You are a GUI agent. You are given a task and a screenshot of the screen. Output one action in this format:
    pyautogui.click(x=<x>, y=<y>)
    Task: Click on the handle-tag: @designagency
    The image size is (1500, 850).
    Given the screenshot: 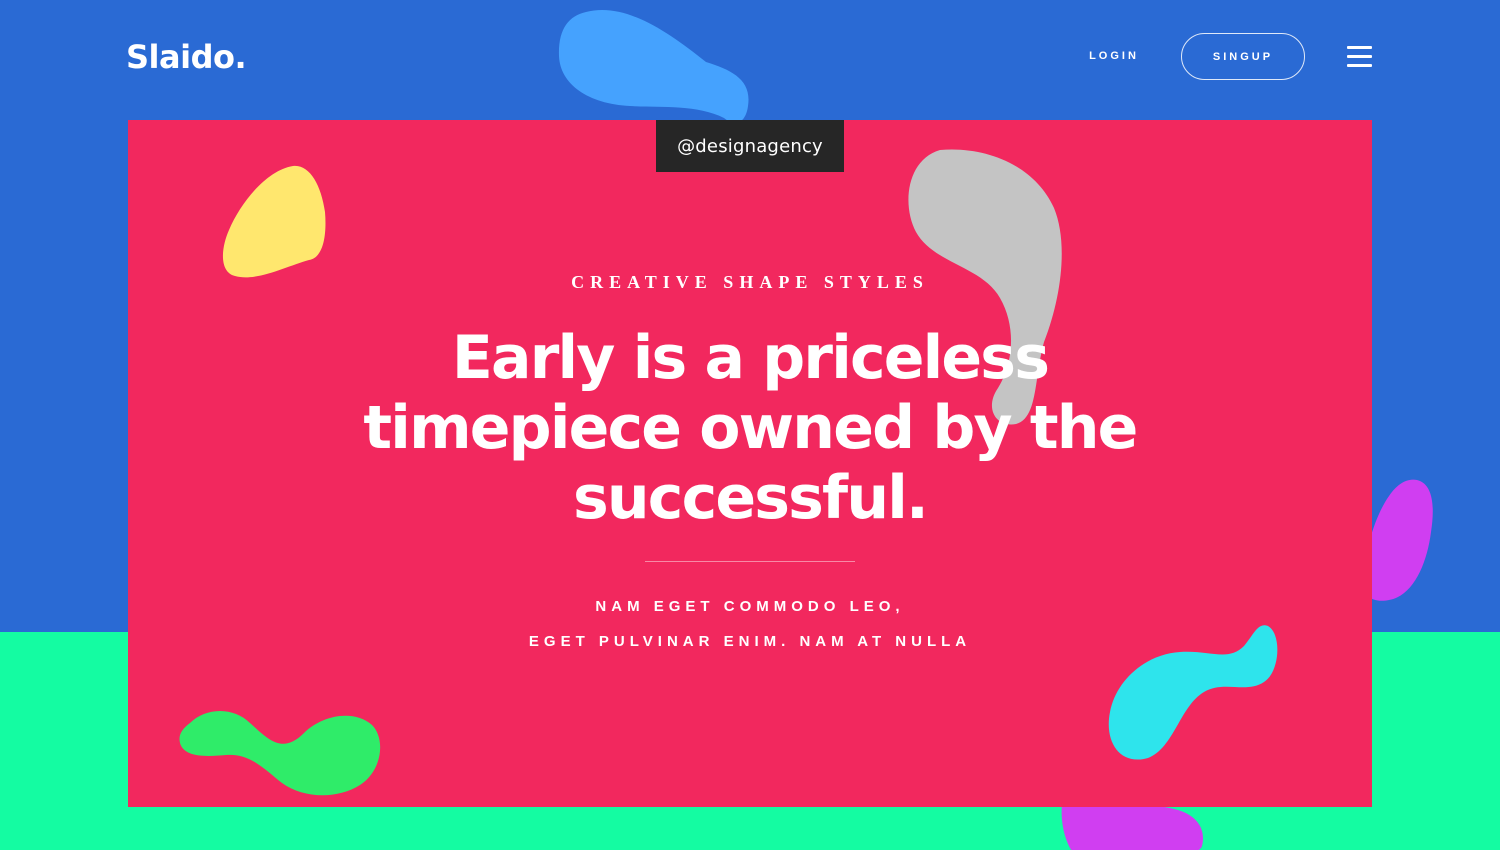 What is the action you would take?
    pyautogui.click(x=750, y=146)
    